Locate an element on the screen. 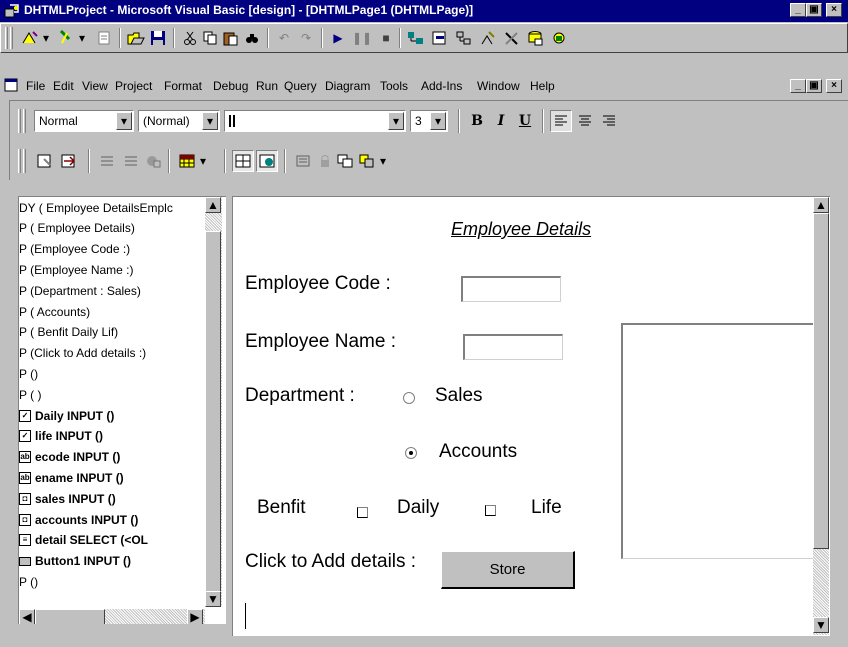 The height and width of the screenshot is (647, 848). employee-name-input is located at coordinates (513, 347).